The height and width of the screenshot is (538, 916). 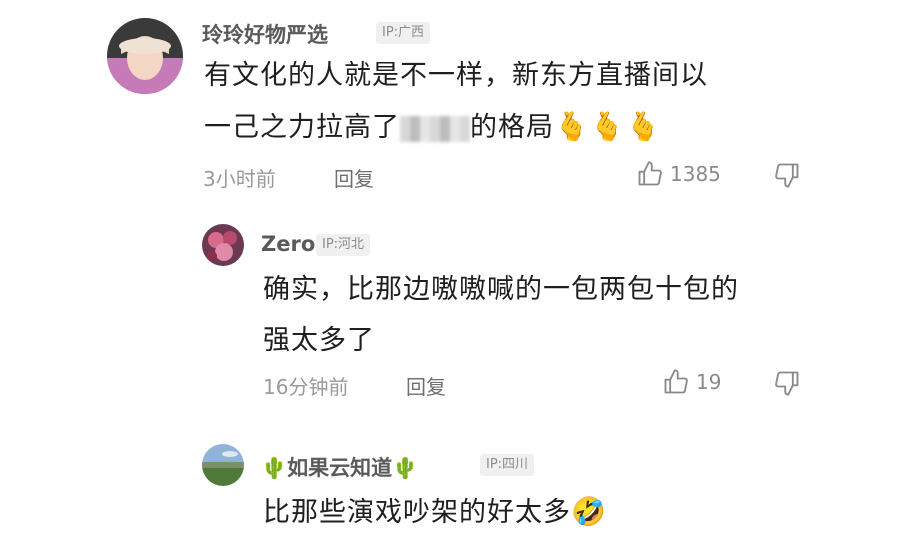 I want to click on comment-text-line: 比那些演戏吵架的好太多🤣, so click(x=553, y=512).